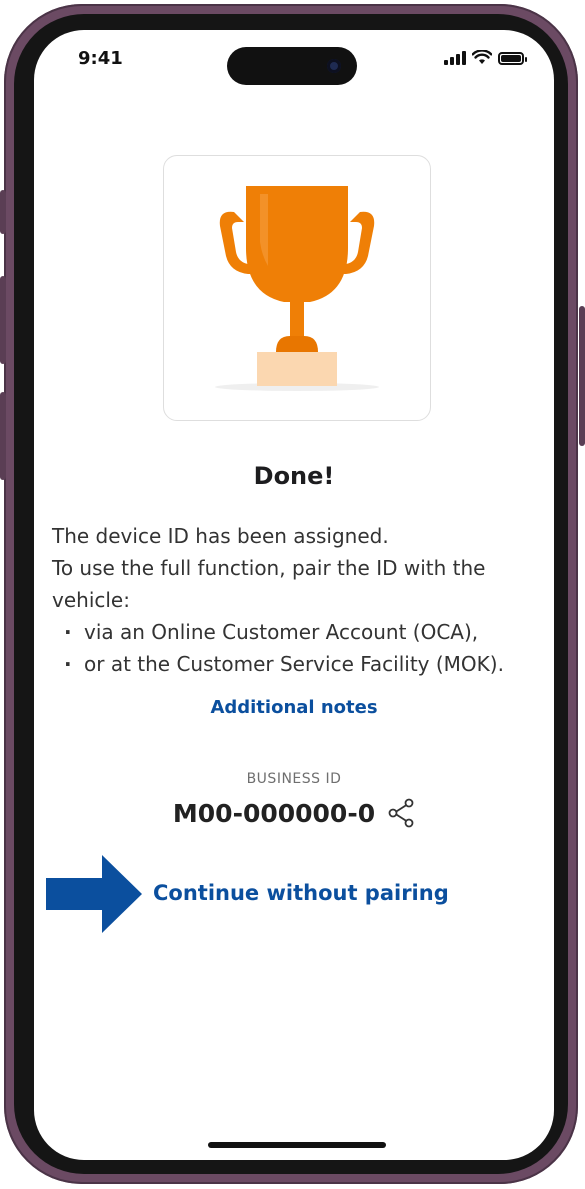 The width and height of the screenshot is (585, 1189). What do you see at coordinates (294, 476) in the screenshot?
I see `page-title: Done!` at bounding box center [294, 476].